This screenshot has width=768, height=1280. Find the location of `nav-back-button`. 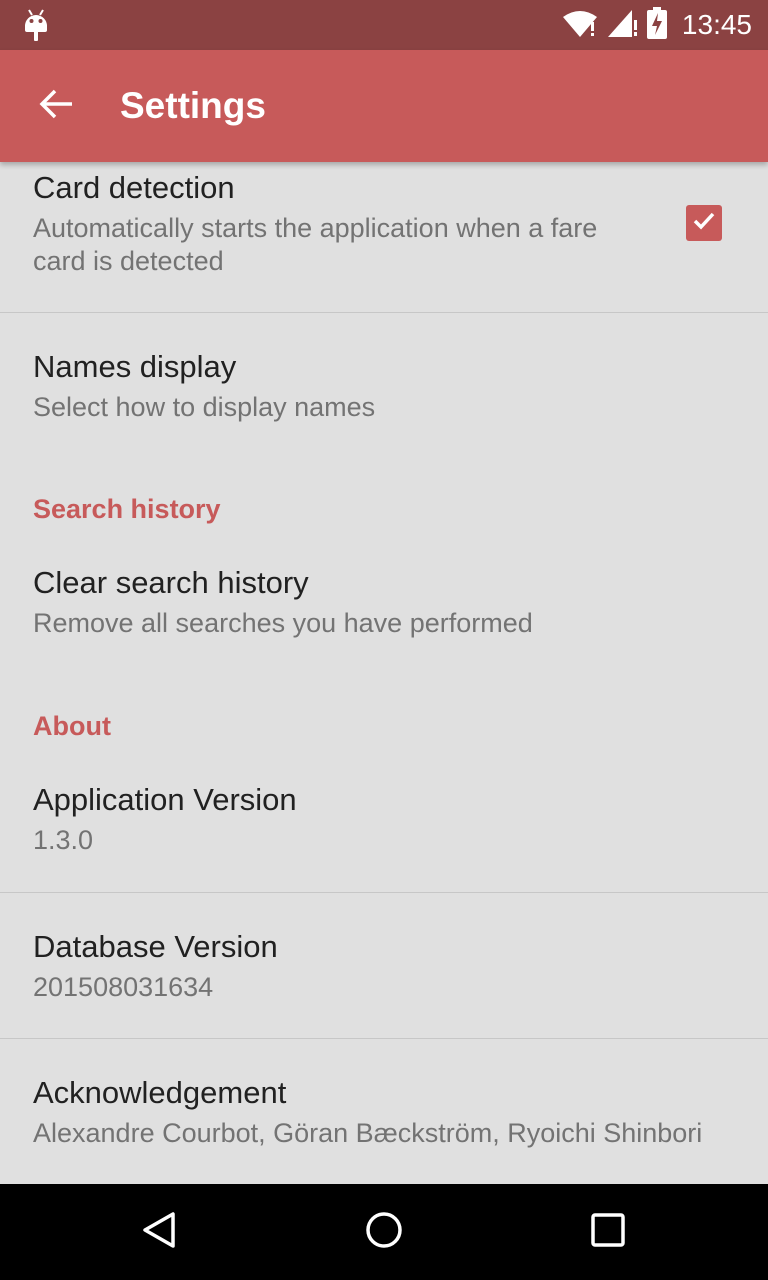

nav-back-button is located at coordinates (160, 1232).